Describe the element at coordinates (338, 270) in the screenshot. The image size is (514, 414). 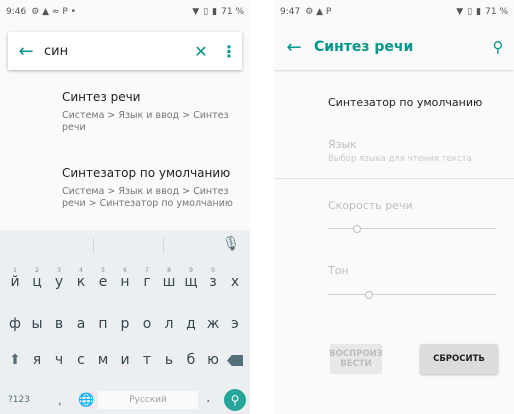
I see `pitch-label: Тон` at that location.